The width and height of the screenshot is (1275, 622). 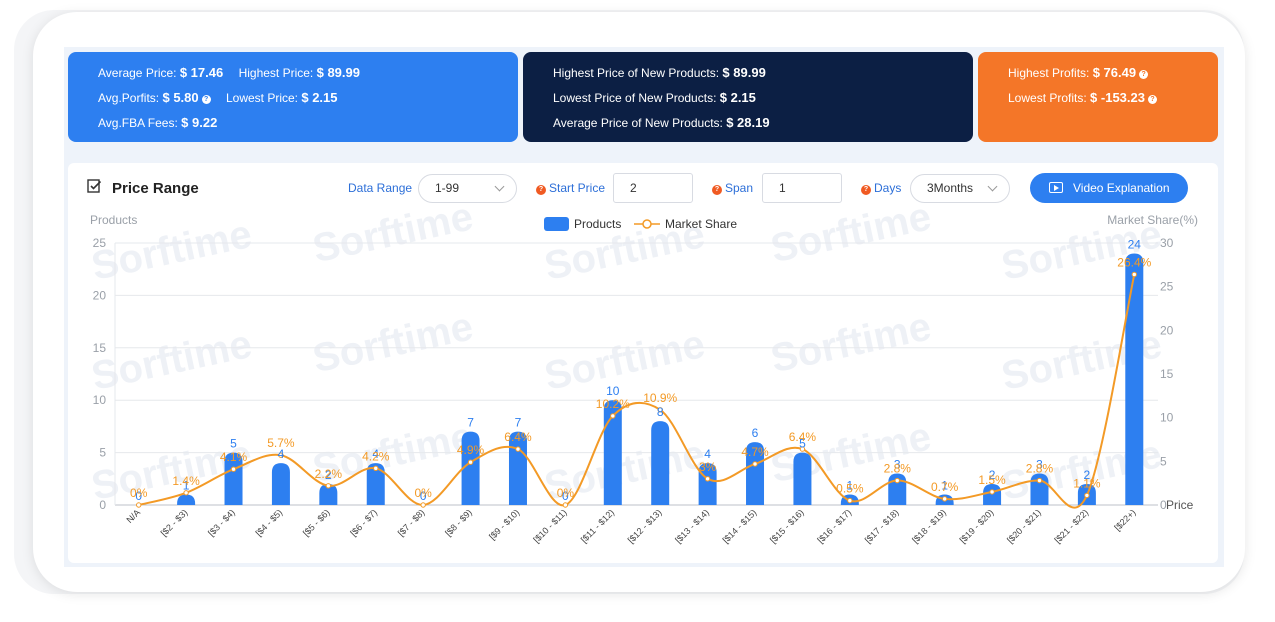 What do you see at coordinates (1163, 461) in the screenshot?
I see `y2-tick-label: 5` at bounding box center [1163, 461].